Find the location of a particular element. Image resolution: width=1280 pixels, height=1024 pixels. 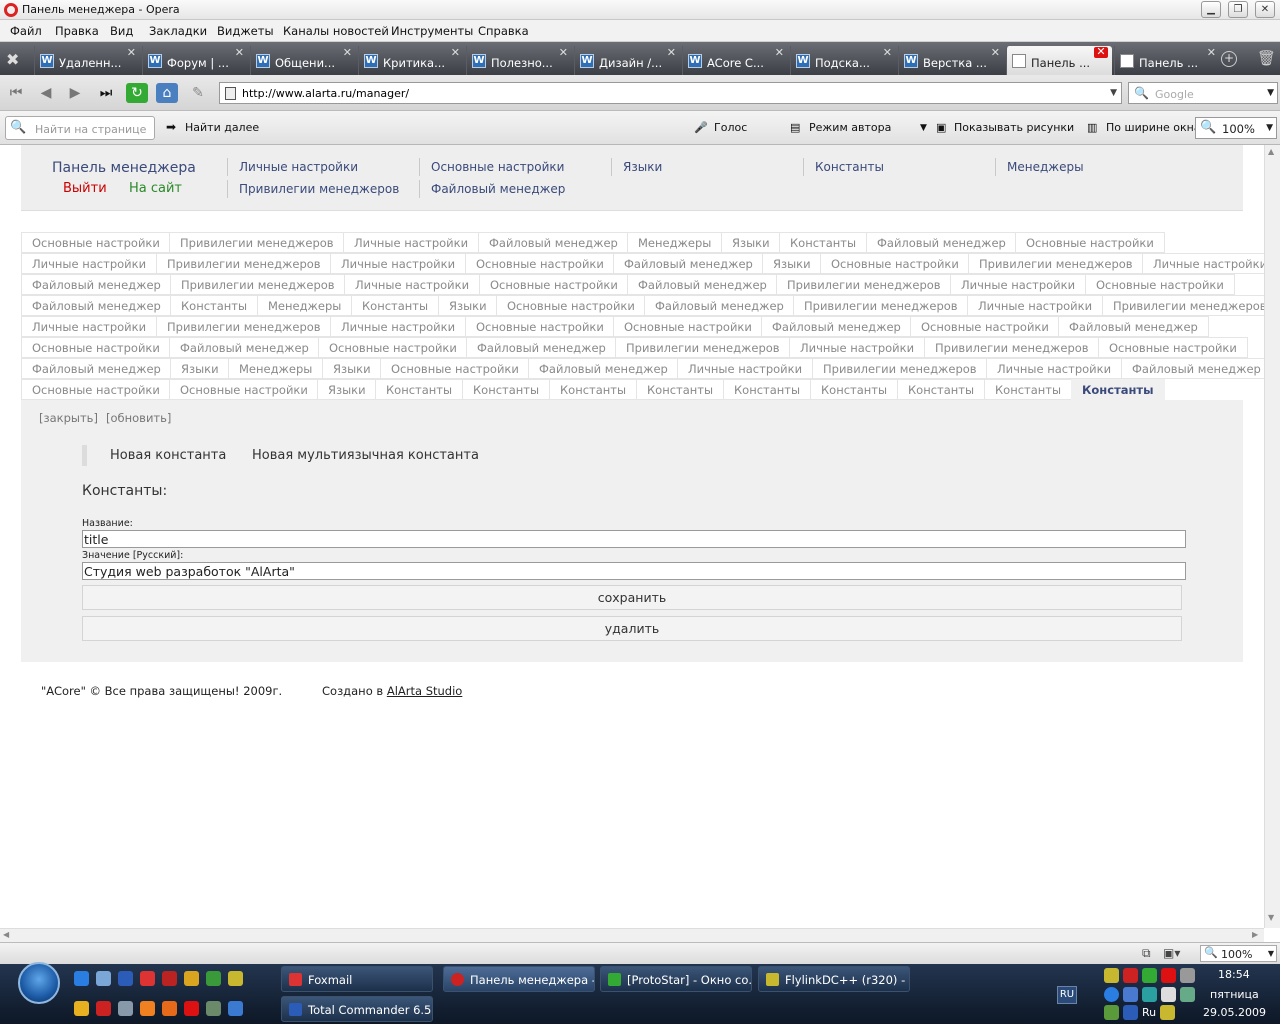

fit-width-button: По ширине окна is located at coordinates (1153, 127).